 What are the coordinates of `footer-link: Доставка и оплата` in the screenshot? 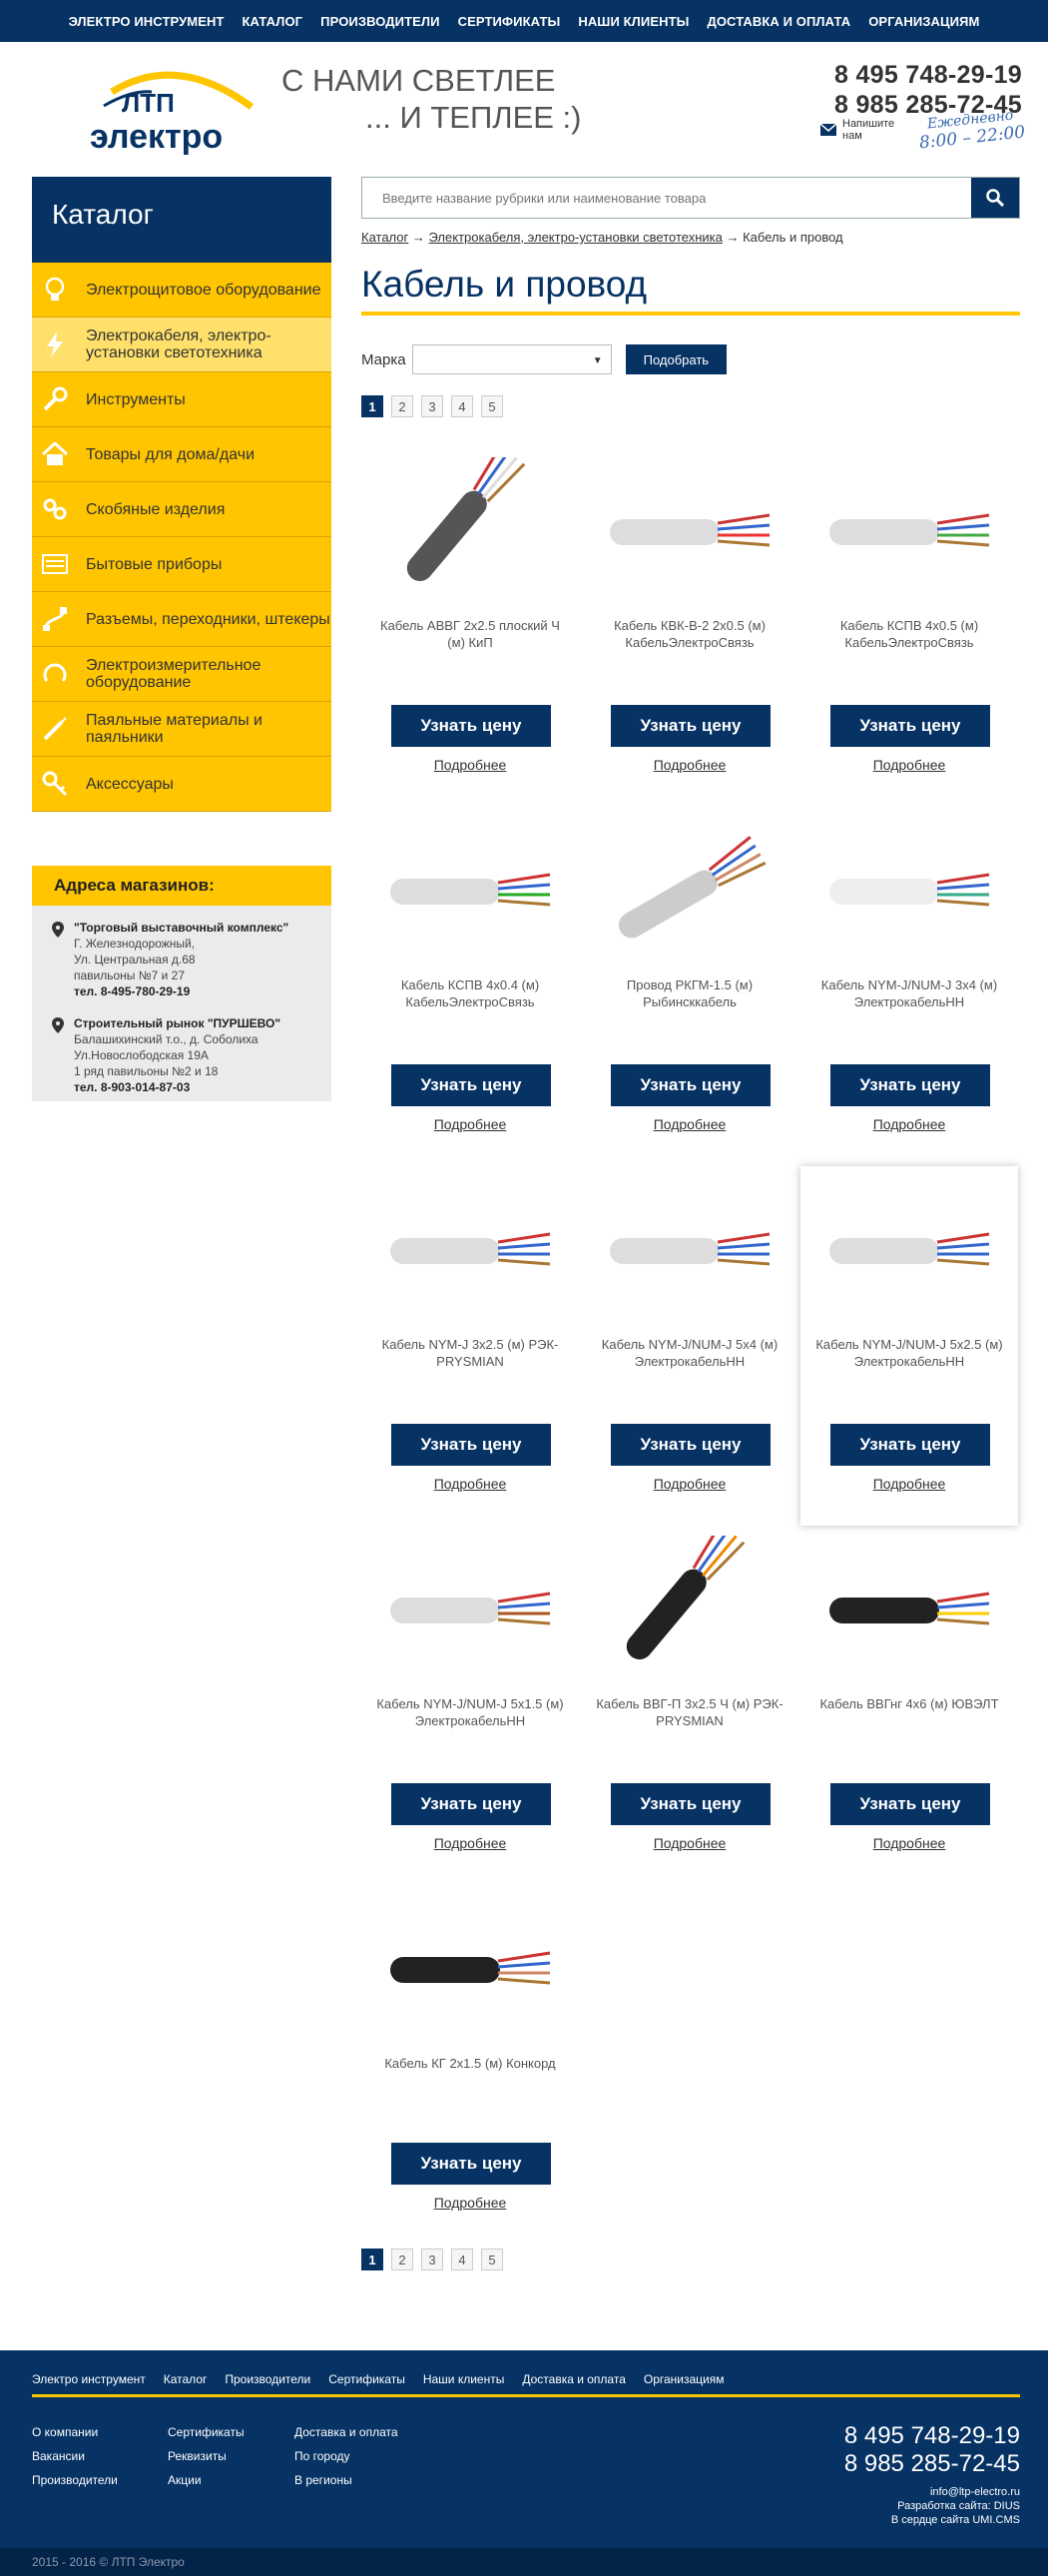 It's located at (346, 2432).